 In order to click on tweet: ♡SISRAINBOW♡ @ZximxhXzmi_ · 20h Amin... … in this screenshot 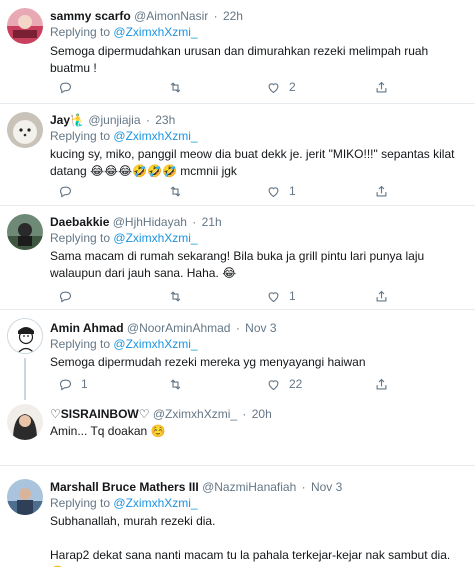, I will do `click(237, 432)`.